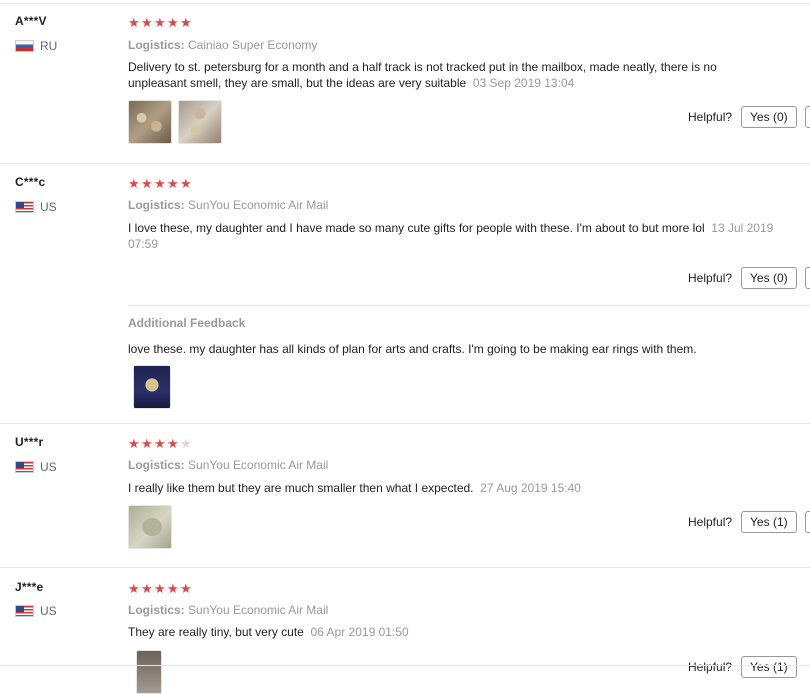  What do you see at coordinates (253, 45) in the screenshot?
I see `logistics-value: Cainiao Super Economy` at bounding box center [253, 45].